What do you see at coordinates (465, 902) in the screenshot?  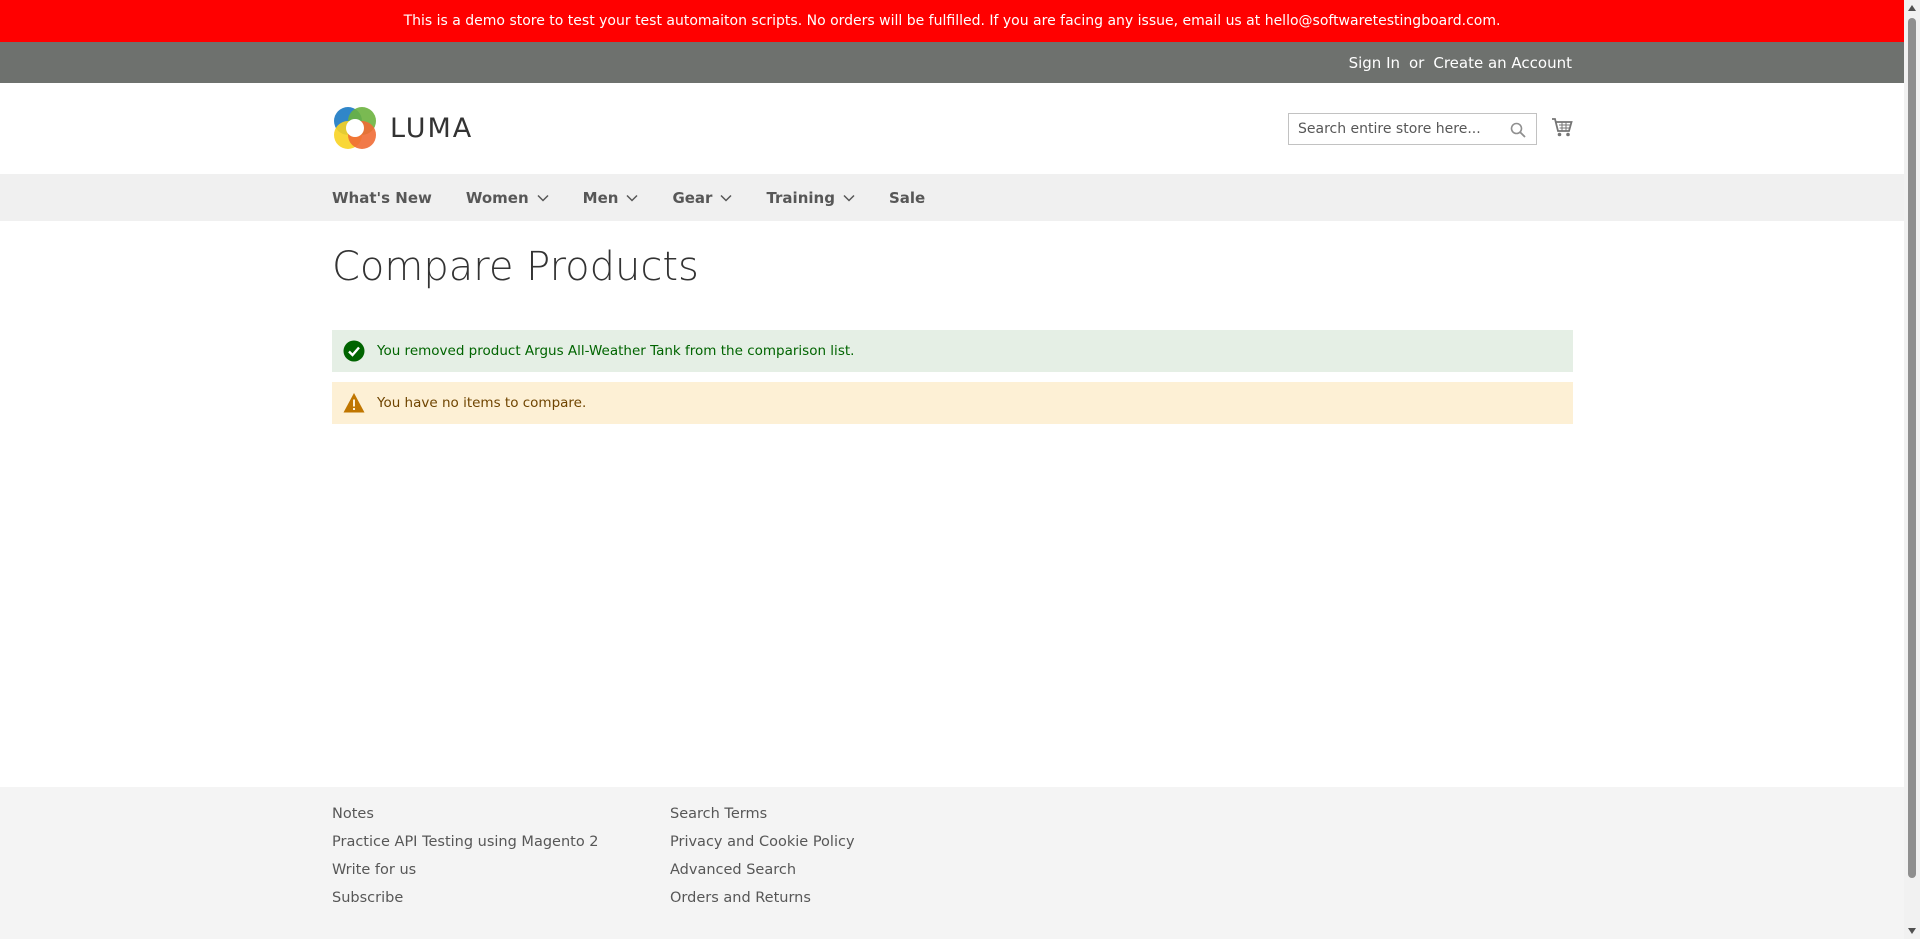 I see `footer-link-subscribe: Subscribe` at bounding box center [465, 902].